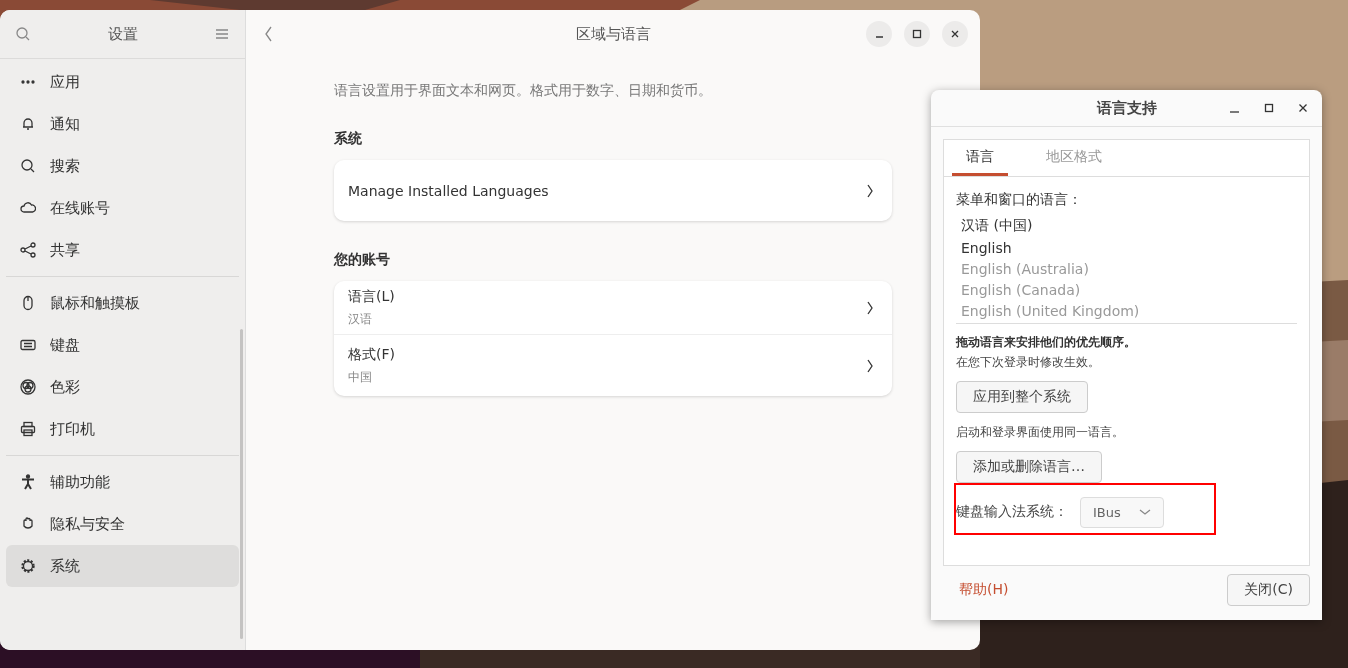 Image resolution: width=1348 pixels, height=668 pixels. Describe the element at coordinates (122, 250) in the screenshot. I see `sidebar-item: 共享` at that location.